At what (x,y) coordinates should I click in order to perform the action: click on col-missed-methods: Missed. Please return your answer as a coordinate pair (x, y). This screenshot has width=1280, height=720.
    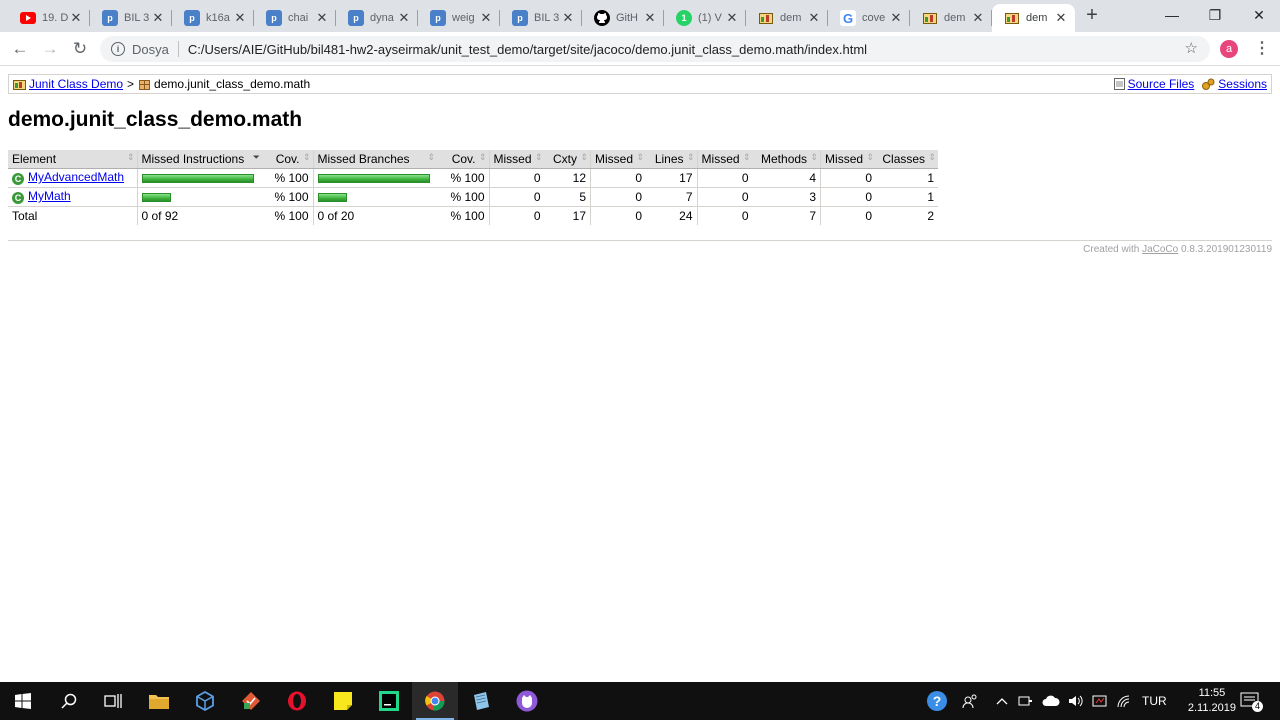
    Looking at the image, I should click on (724, 159).